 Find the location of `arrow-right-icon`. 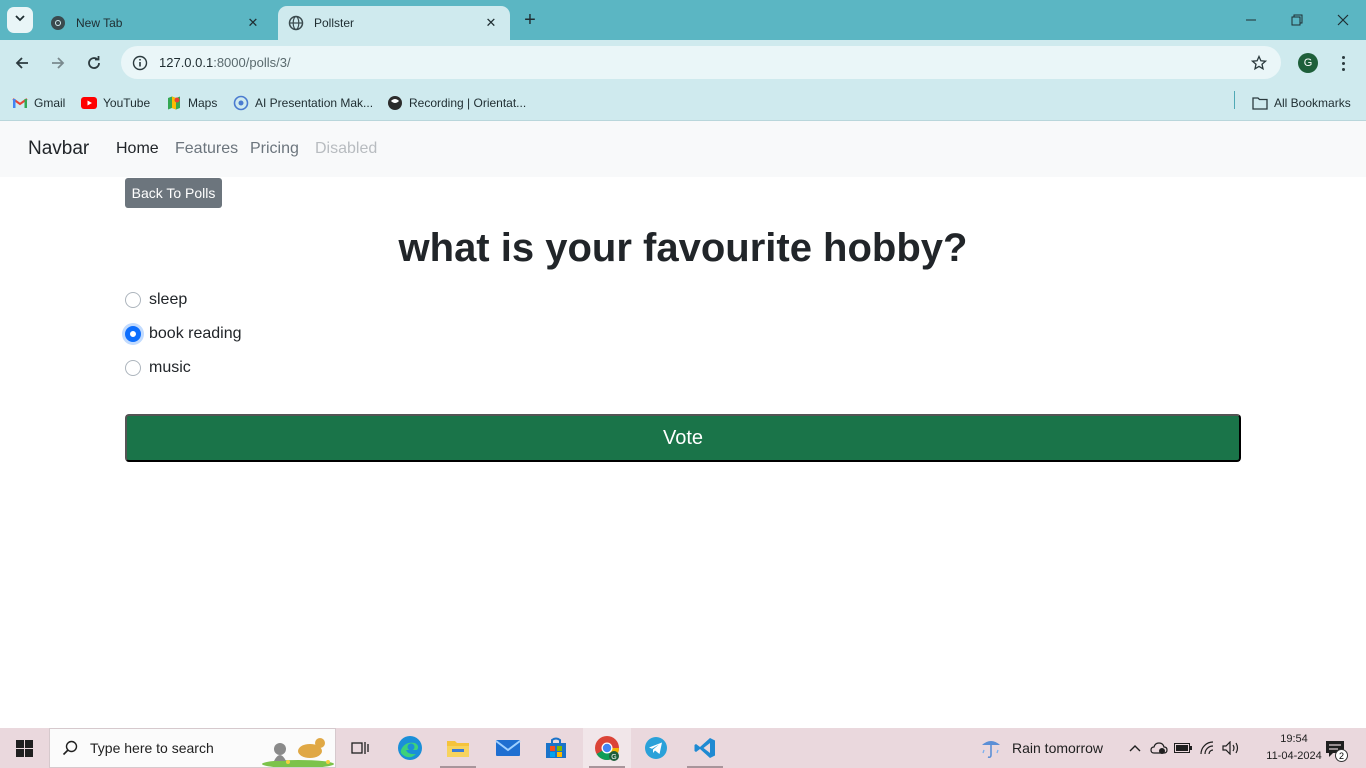

arrow-right-icon is located at coordinates (58, 63).